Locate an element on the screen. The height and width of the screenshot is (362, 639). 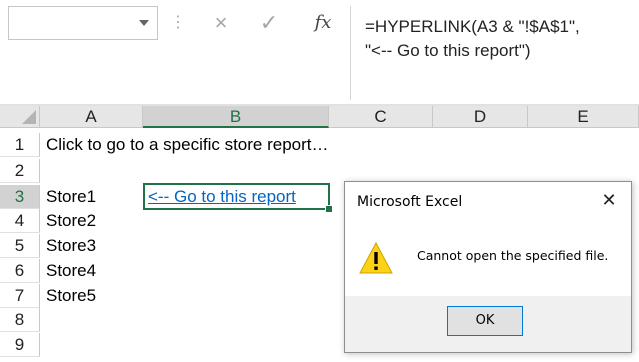
cancel-icon: × is located at coordinates (221, 23).